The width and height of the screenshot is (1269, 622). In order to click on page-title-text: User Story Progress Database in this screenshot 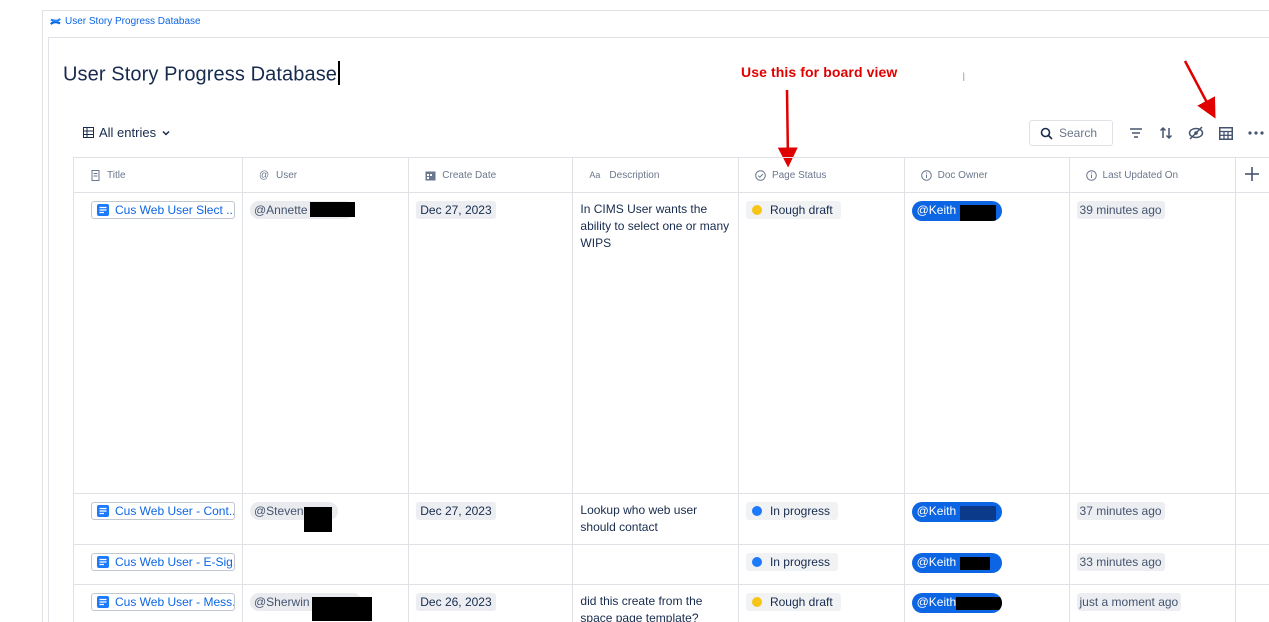, I will do `click(200, 74)`.